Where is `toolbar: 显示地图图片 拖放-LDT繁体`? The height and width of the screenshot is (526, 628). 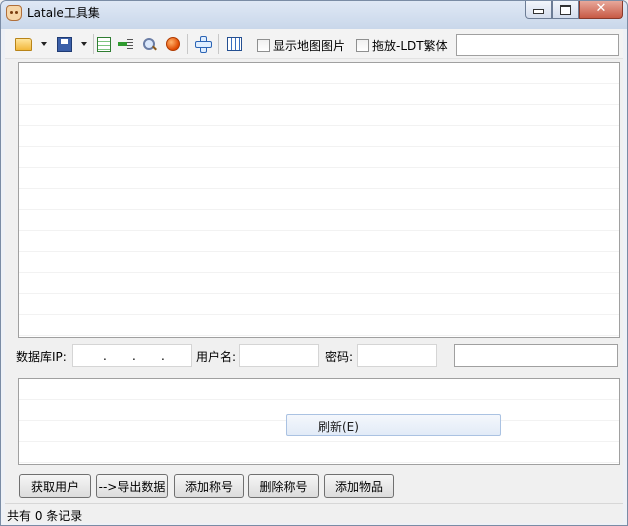 toolbar: 显示地图图片 拖放-LDT繁体 is located at coordinates (314, 44).